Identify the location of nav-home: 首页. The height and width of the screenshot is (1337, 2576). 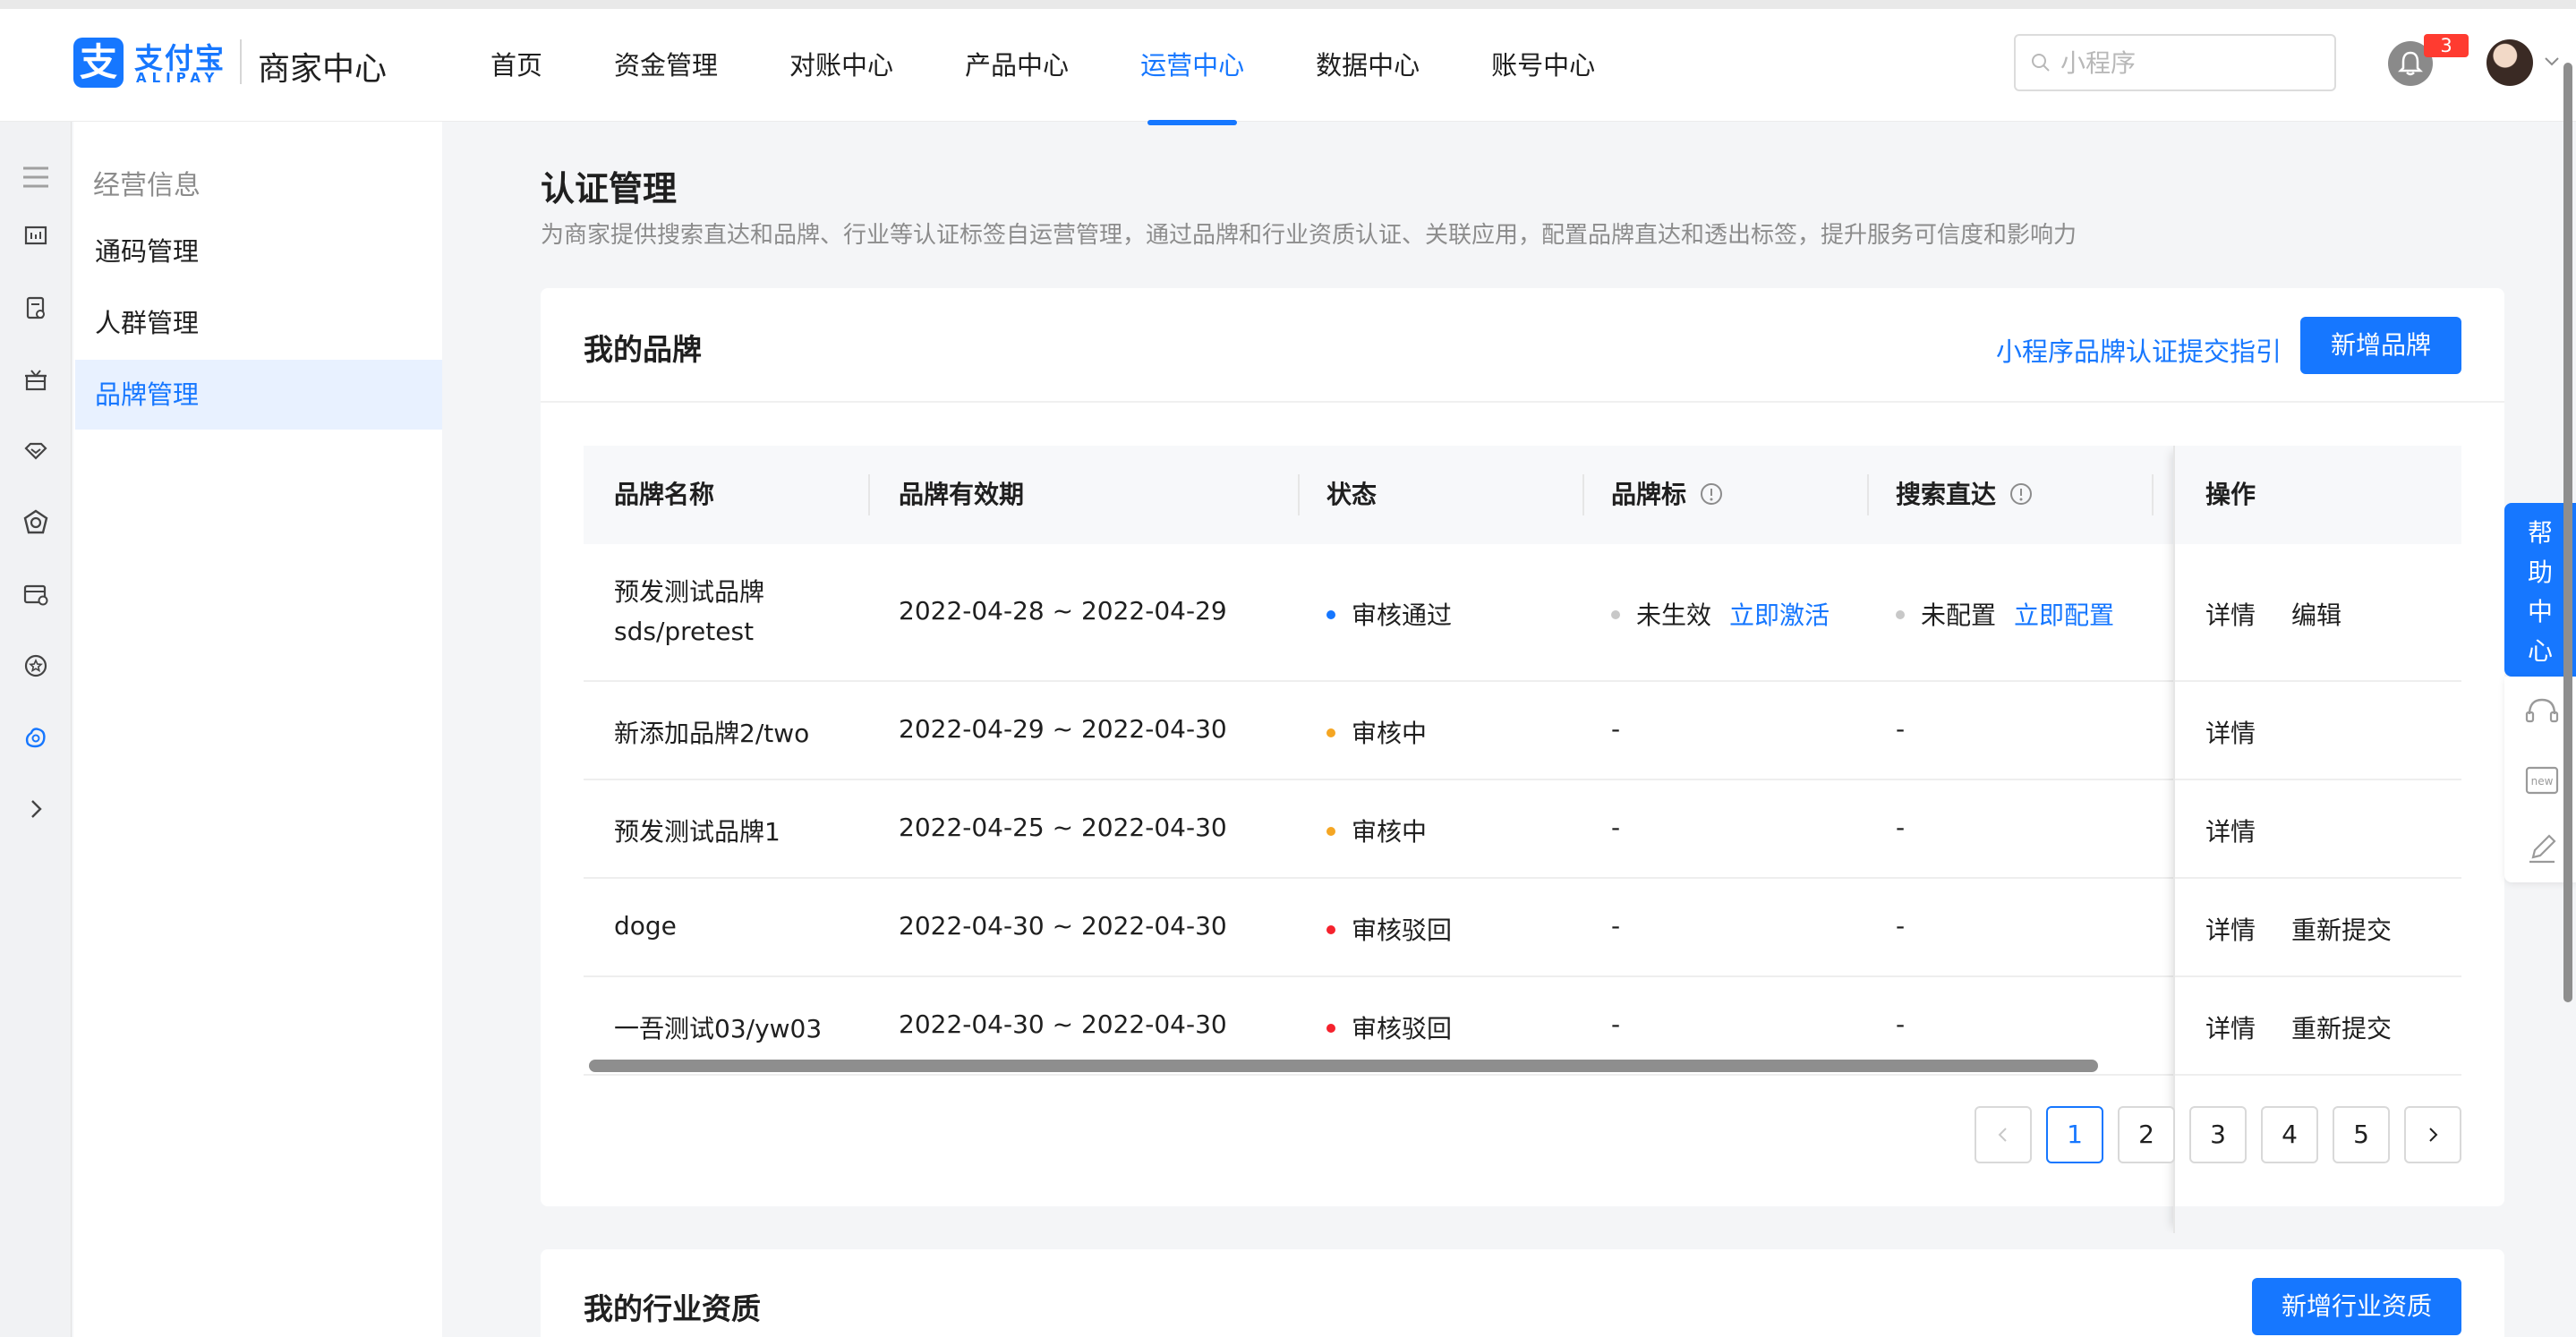
(516, 64).